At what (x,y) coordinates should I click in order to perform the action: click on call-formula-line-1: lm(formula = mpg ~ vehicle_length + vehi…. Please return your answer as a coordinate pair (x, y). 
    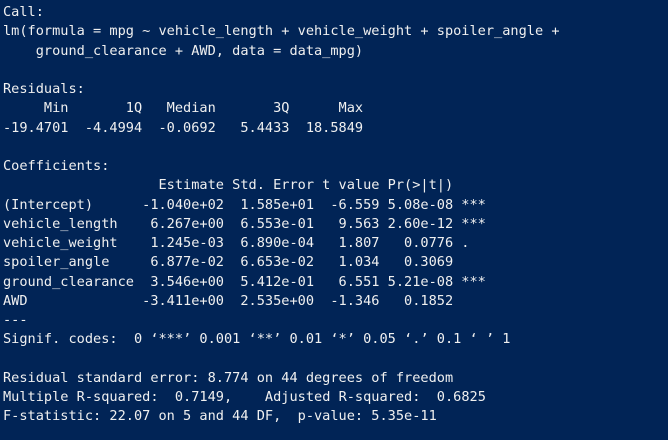
    Looking at the image, I should click on (281, 31).